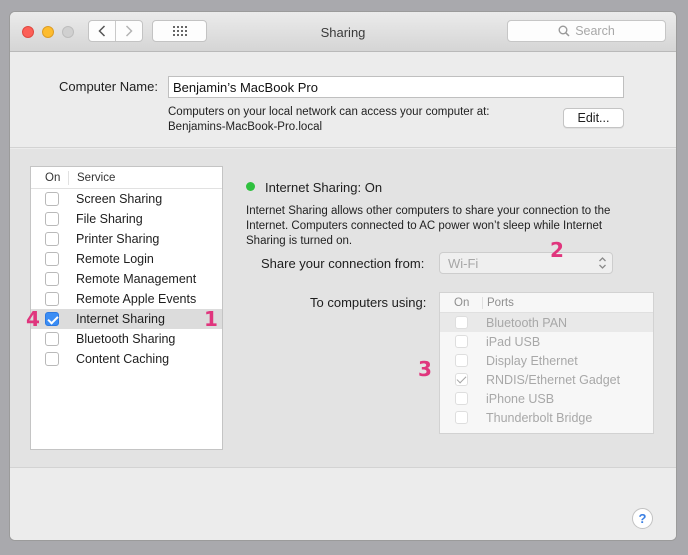 This screenshot has width=688, height=555. I want to click on port-row: Bluetooth PAN, so click(546, 322).